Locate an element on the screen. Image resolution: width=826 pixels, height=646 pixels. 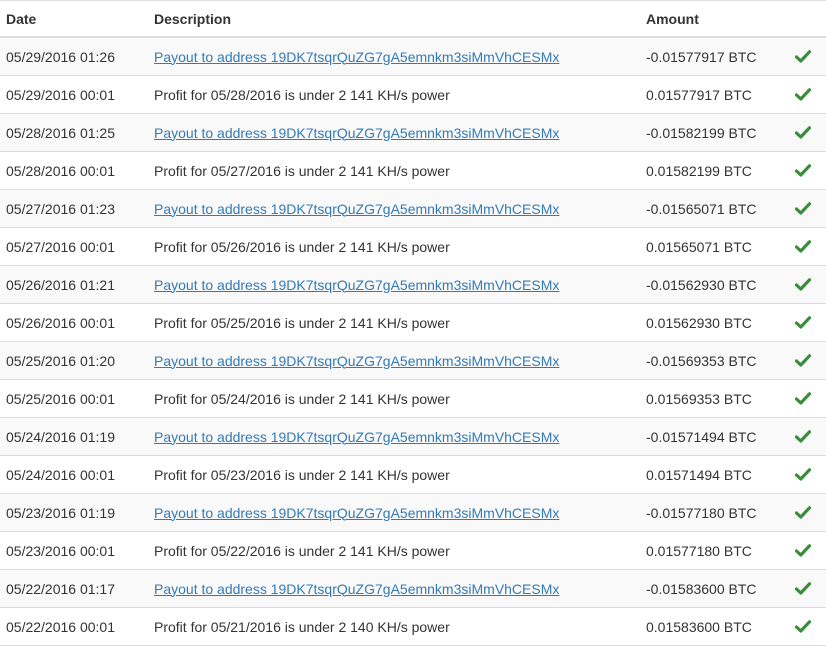
header-amount: Amount is located at coordinates (672, 18).